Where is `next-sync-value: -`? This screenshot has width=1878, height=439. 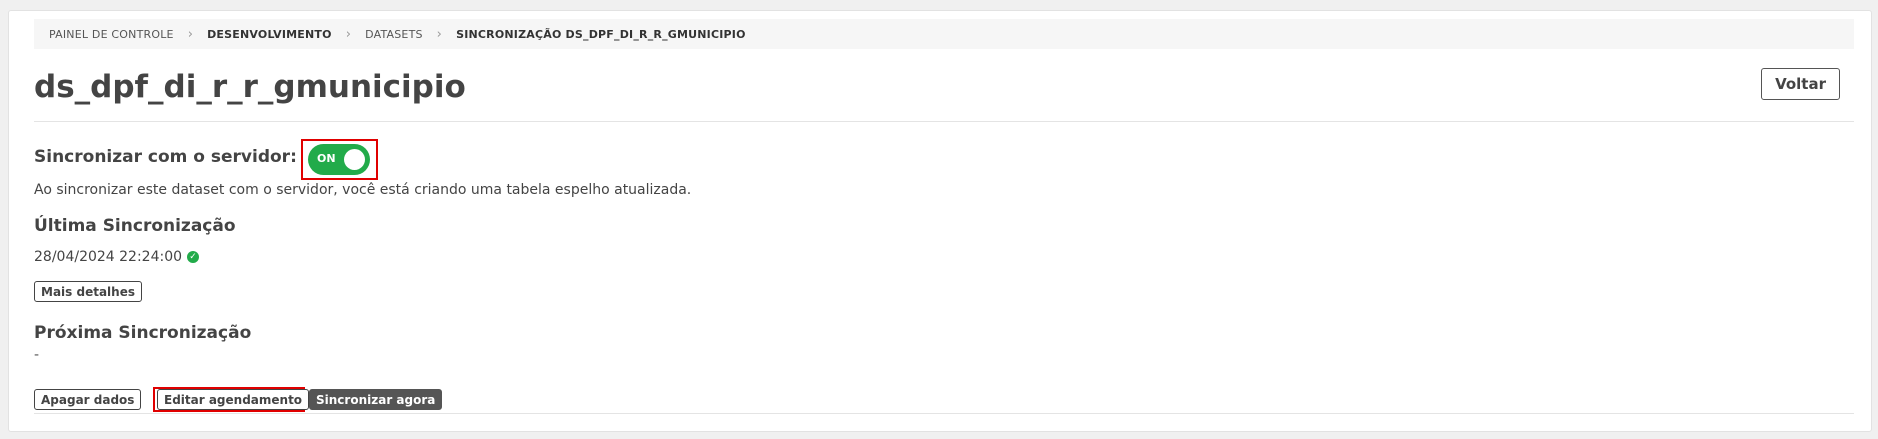
next-sync-value: - is located at coordinates (37, 355).